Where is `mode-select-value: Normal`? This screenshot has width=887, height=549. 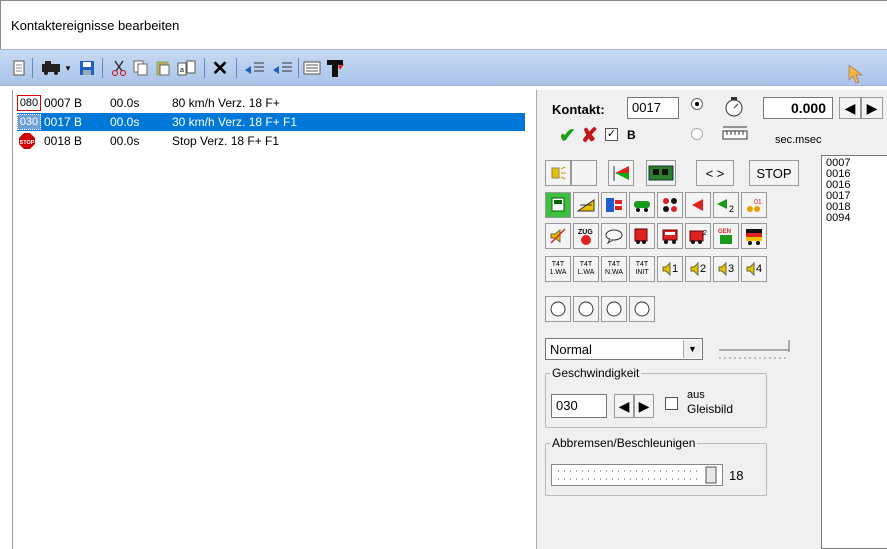 mode-select-value: Normal is located at coordinates (571, 349).